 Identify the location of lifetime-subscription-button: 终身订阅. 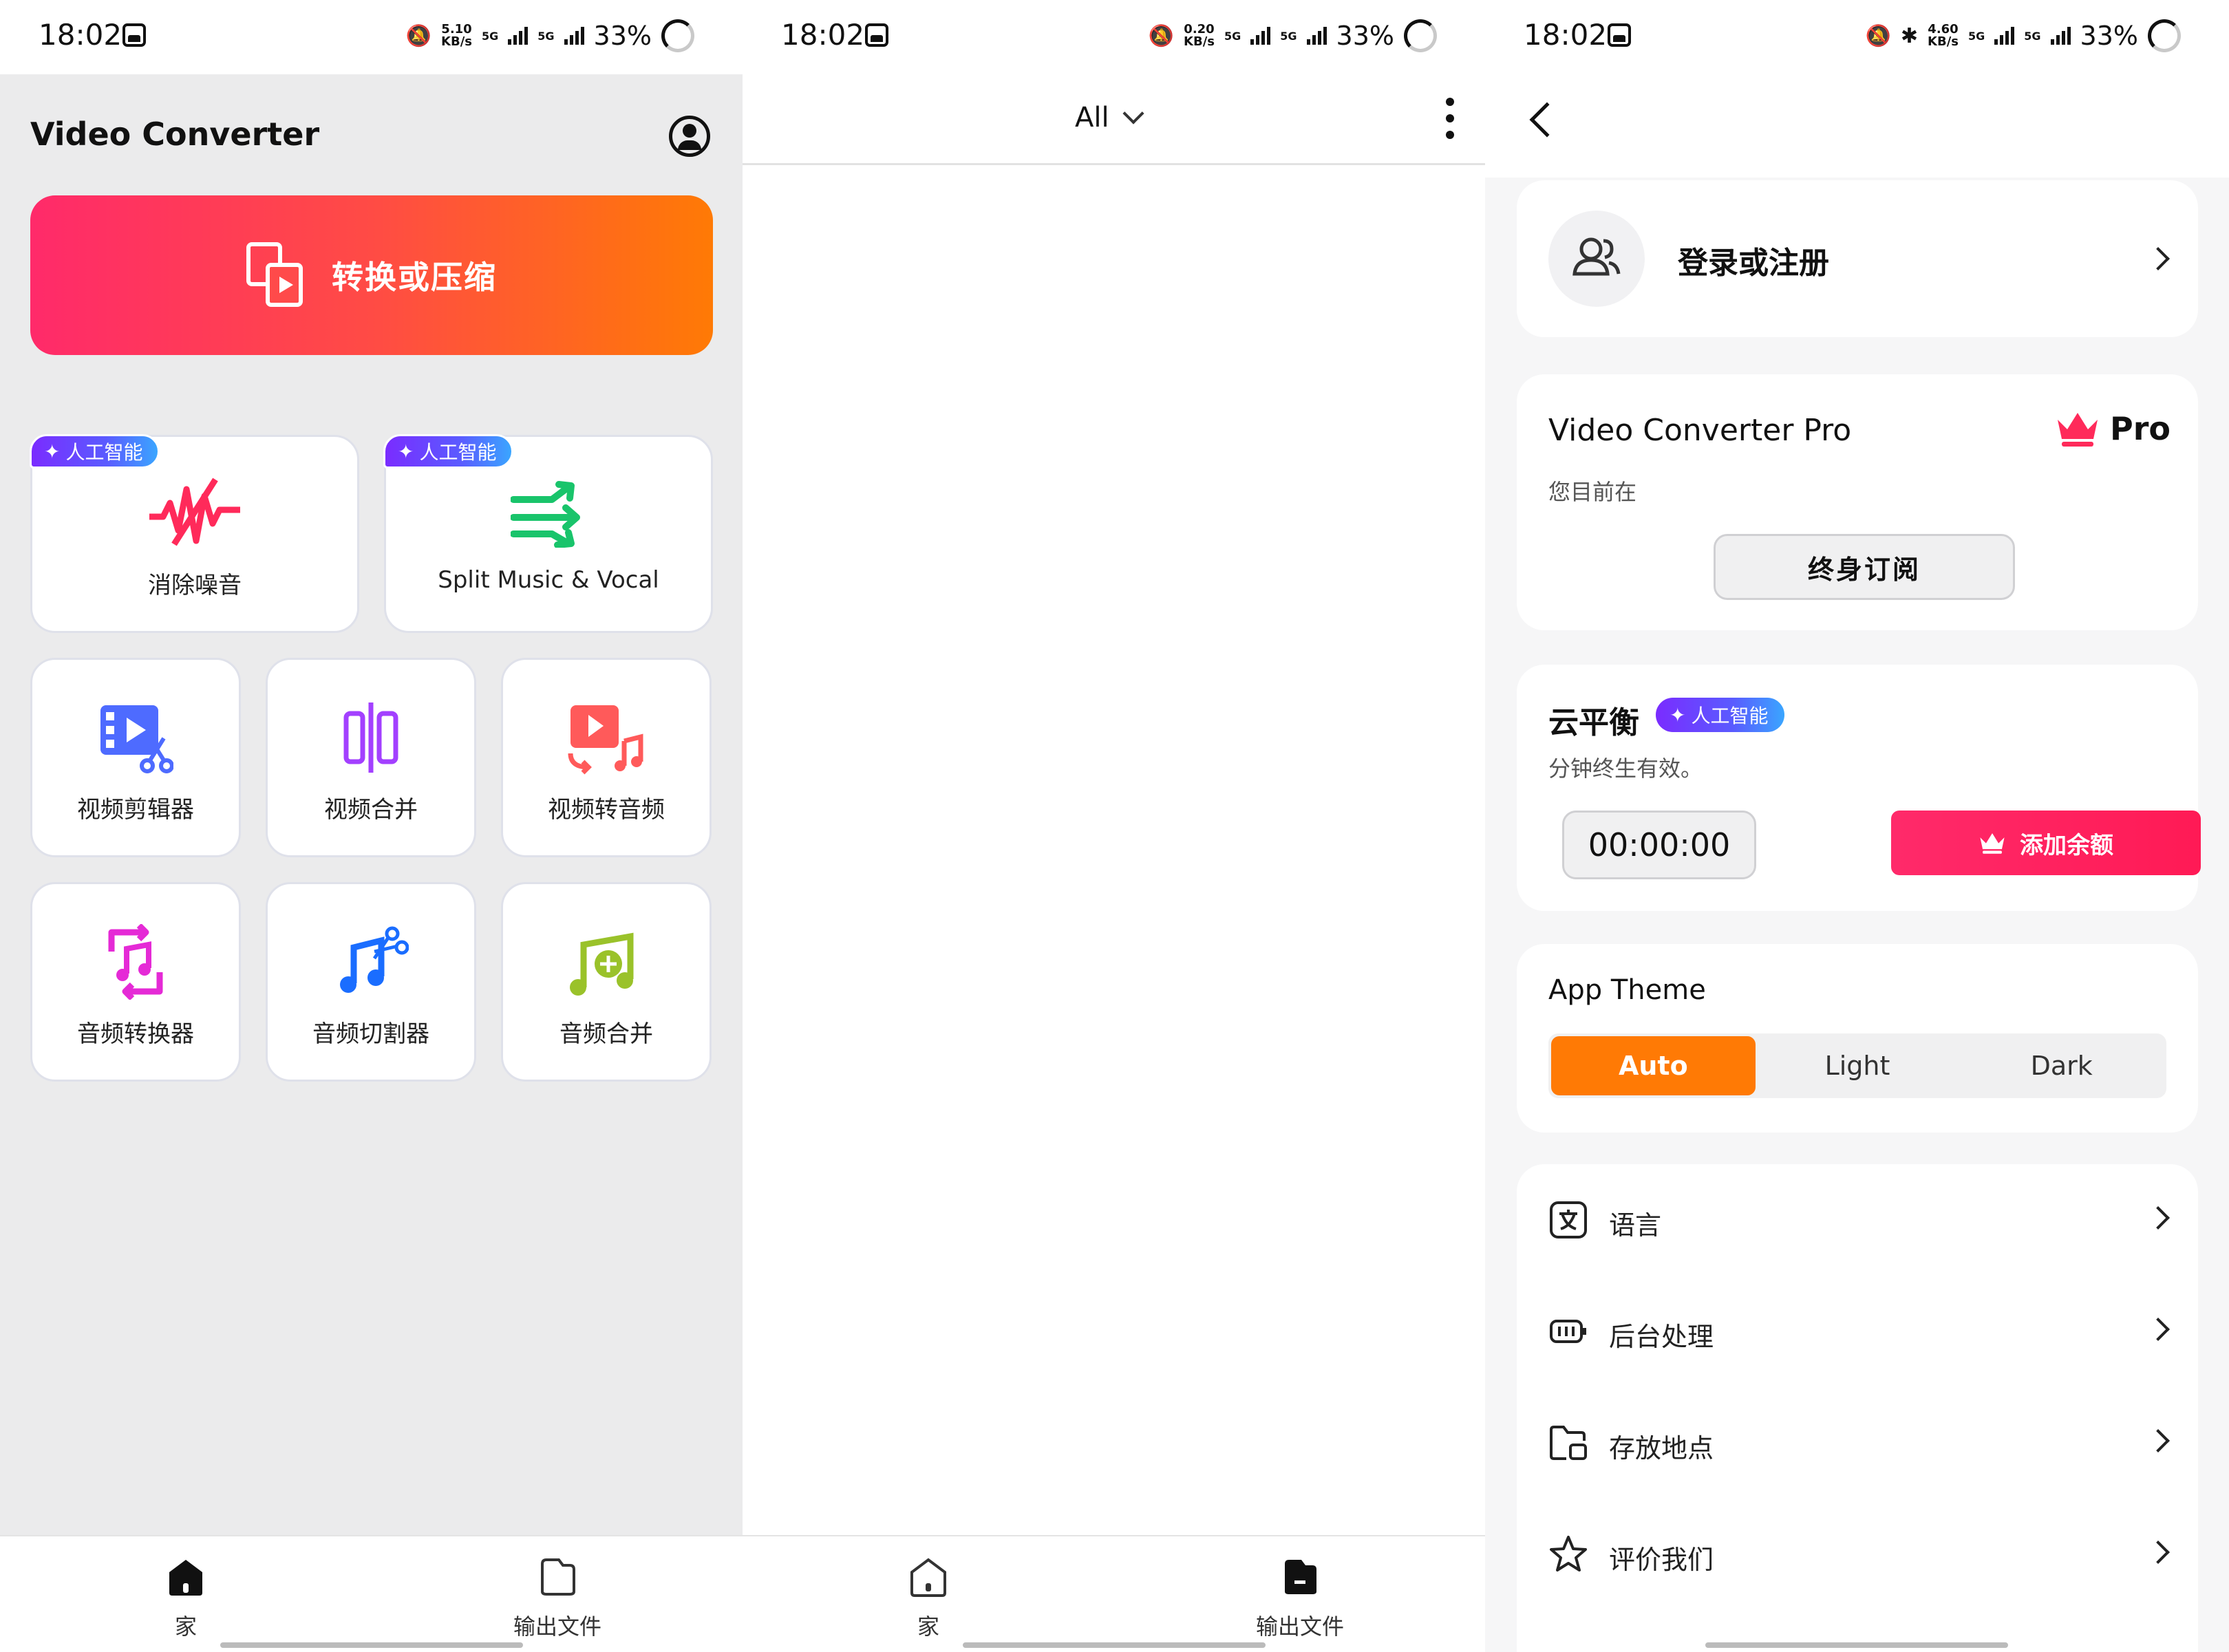
(1864, 567).